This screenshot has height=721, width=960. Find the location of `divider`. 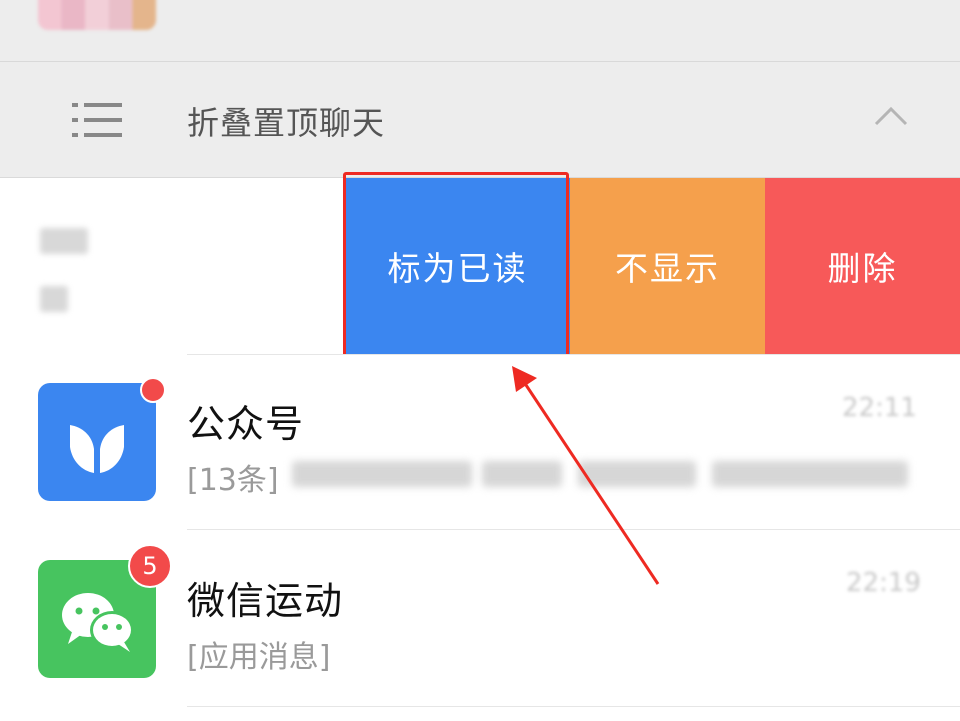

divider is located at coordinates (573, 706).